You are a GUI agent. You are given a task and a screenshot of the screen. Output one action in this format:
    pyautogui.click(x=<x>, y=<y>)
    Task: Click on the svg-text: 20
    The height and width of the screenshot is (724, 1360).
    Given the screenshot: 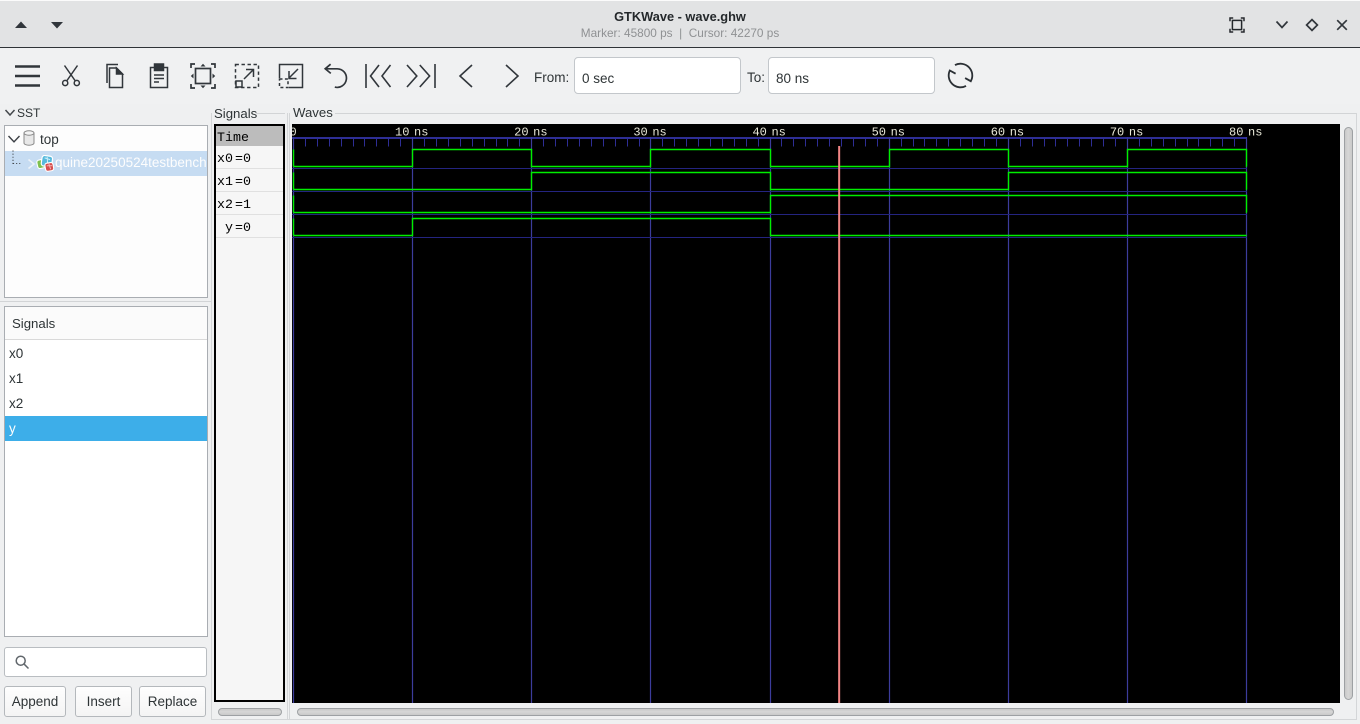 What is the action you would take?
    pyautogui.click(x=521, y=132)
    